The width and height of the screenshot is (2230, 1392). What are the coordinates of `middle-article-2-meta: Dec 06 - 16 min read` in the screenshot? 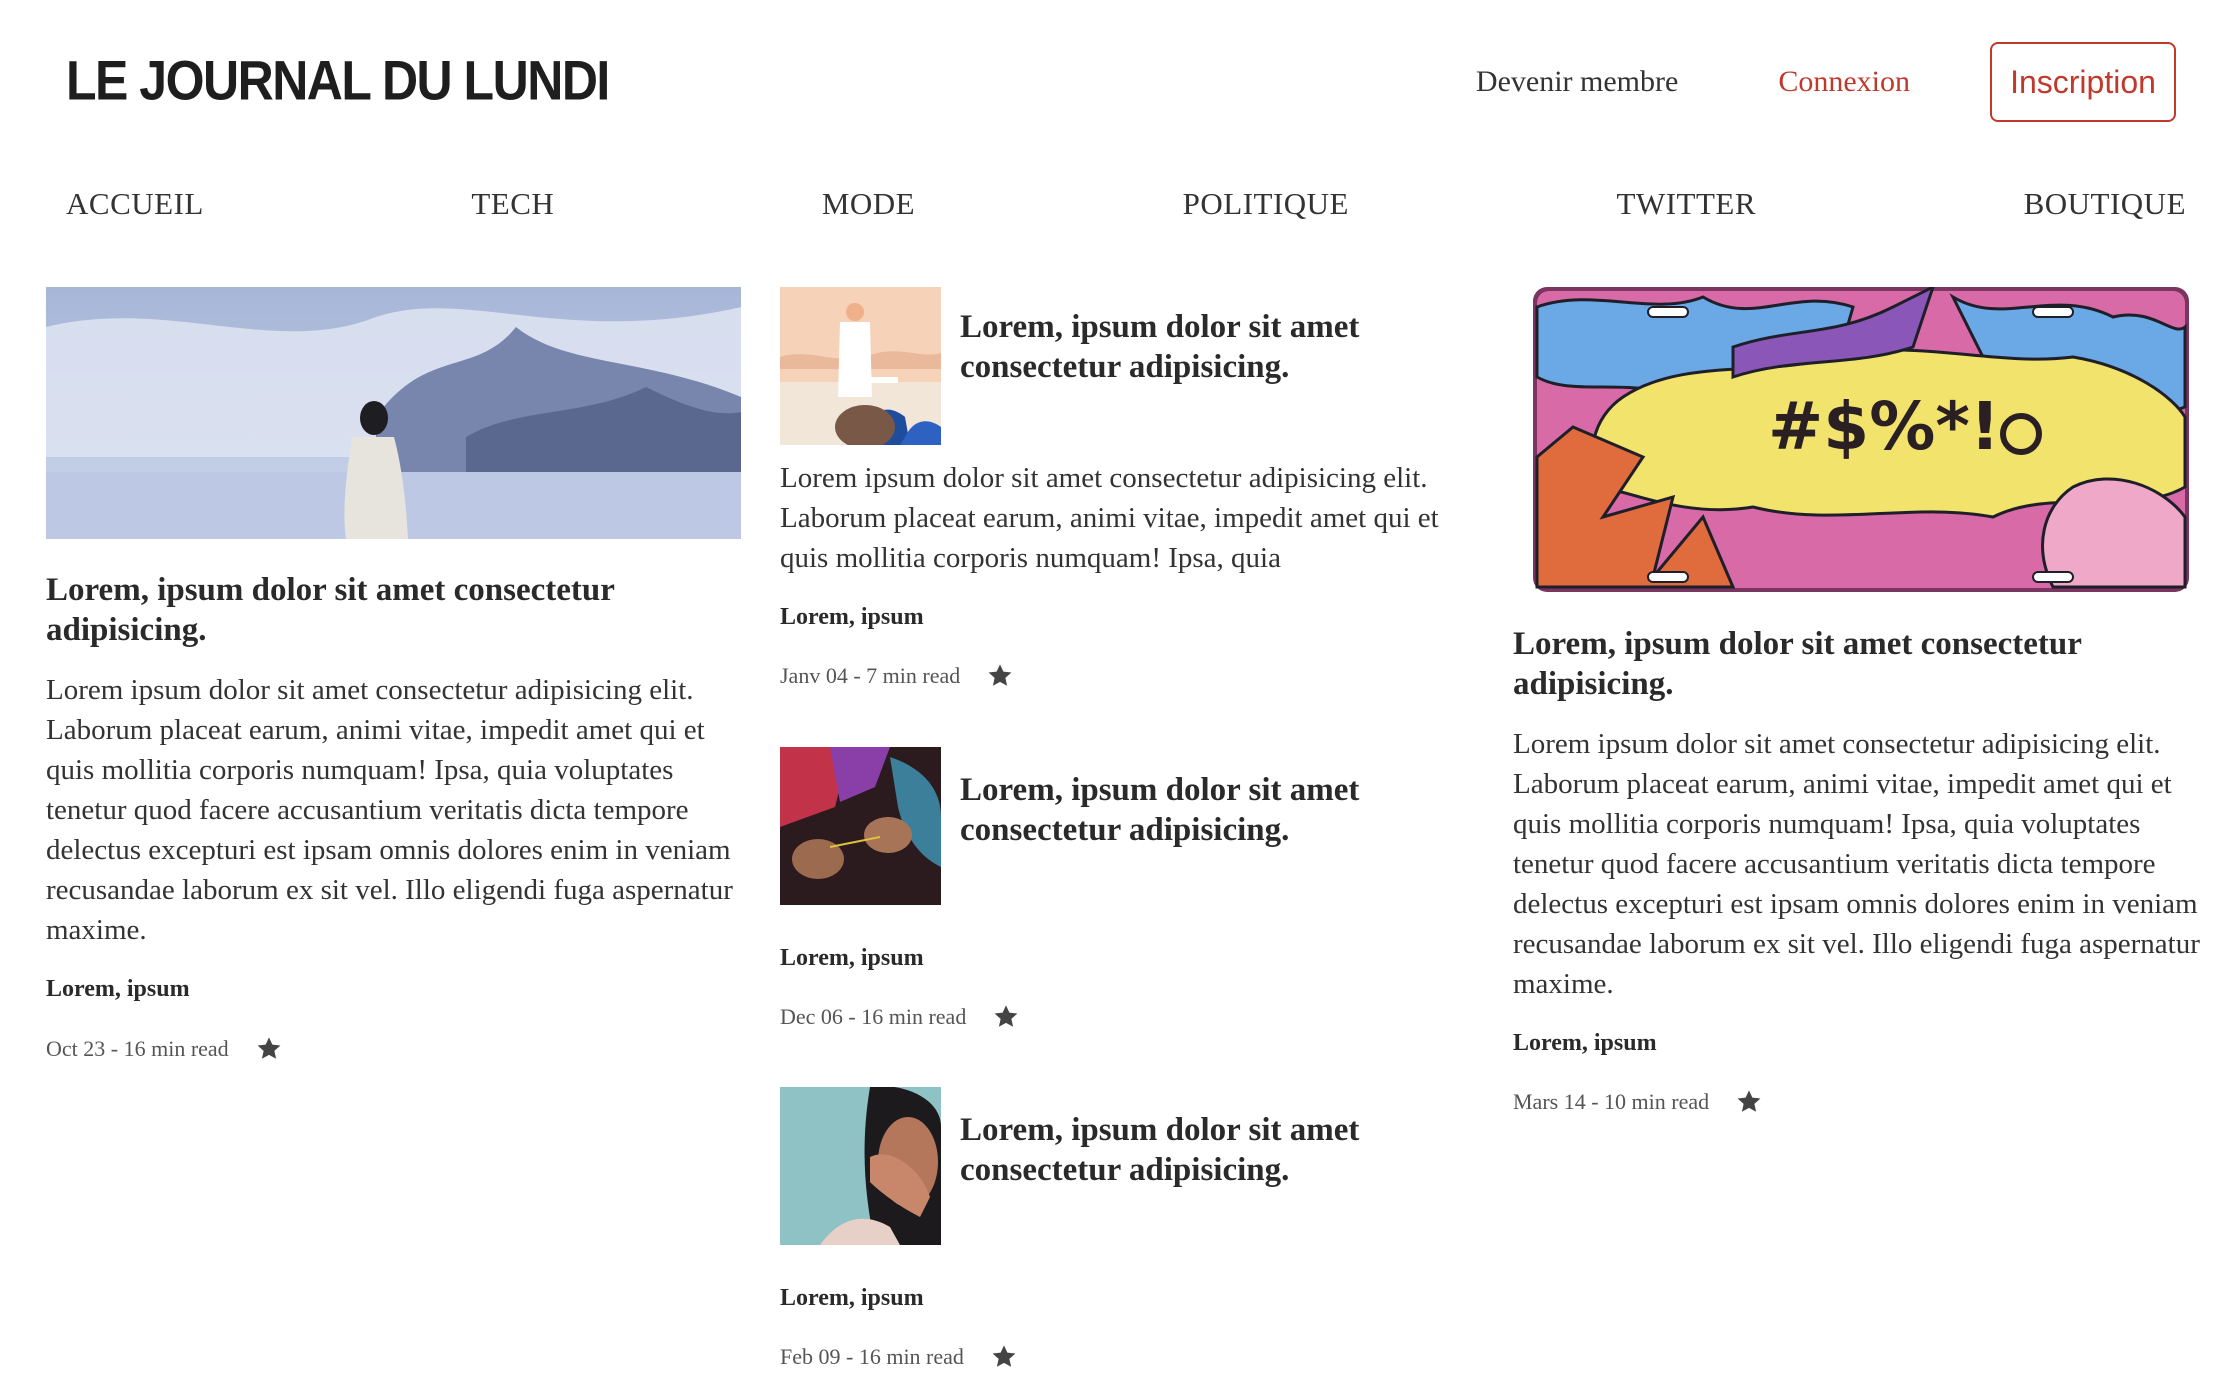 It's located at (900, 1017).